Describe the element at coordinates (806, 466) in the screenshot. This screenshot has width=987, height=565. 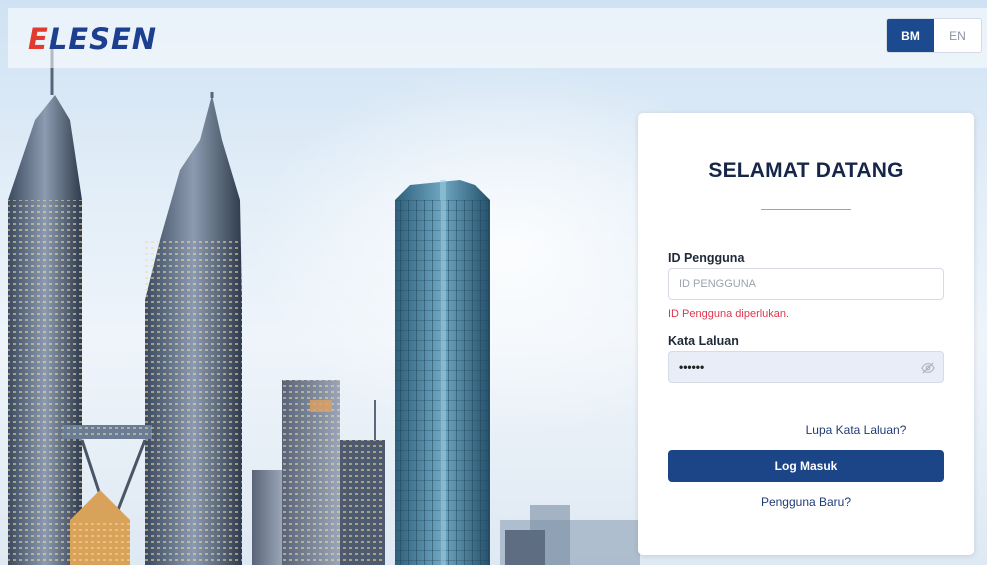
I see `login-button: Log Masuk` at that location.